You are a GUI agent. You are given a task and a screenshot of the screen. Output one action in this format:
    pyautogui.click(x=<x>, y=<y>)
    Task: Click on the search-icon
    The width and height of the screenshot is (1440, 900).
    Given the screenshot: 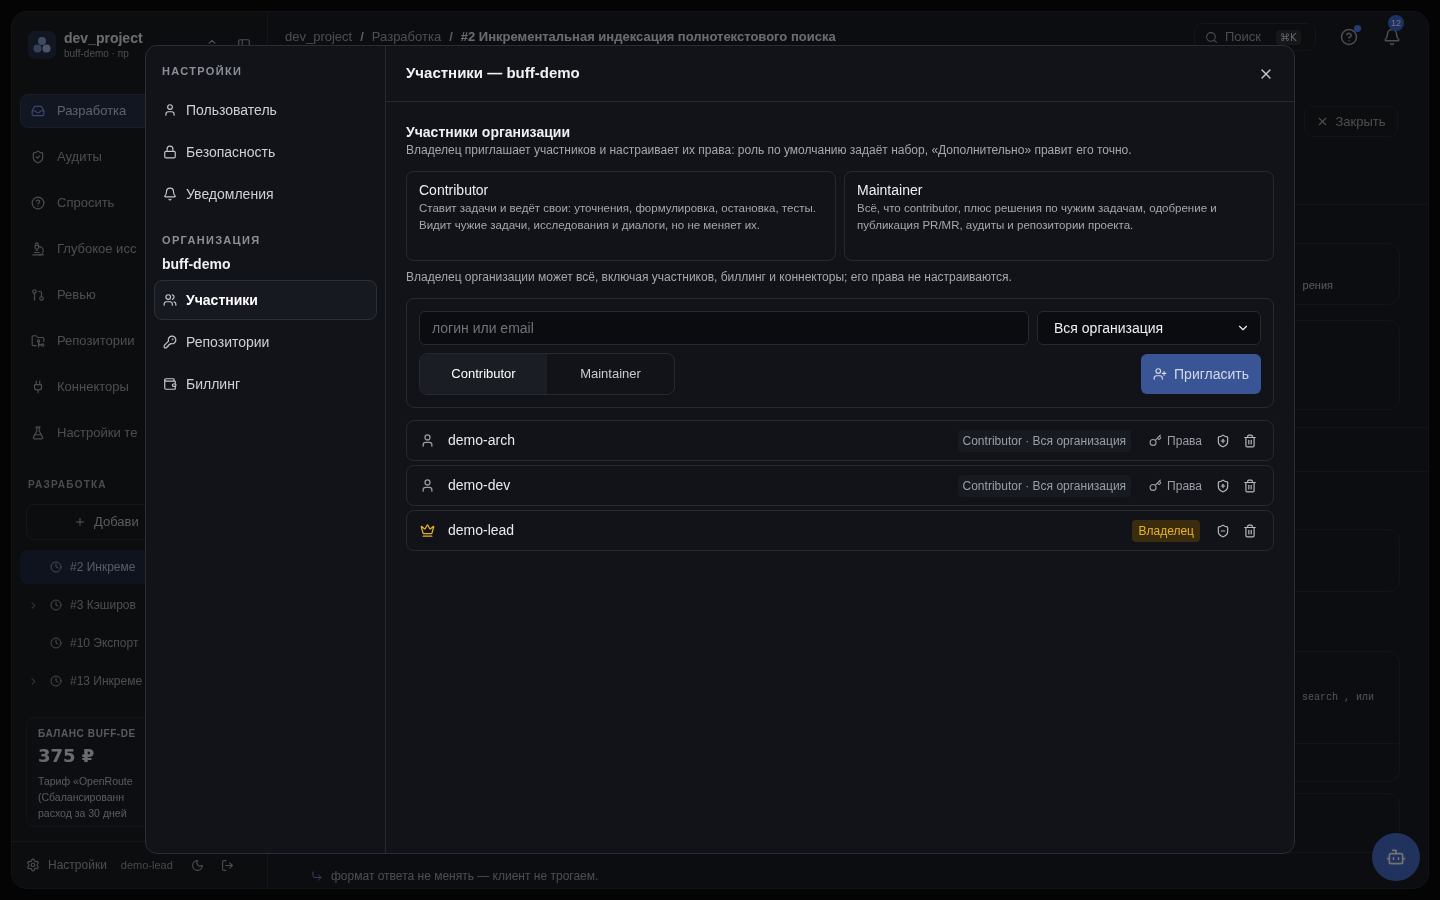 What is the action you would take?
    pyautogui.click(x=1211, y=37)
    